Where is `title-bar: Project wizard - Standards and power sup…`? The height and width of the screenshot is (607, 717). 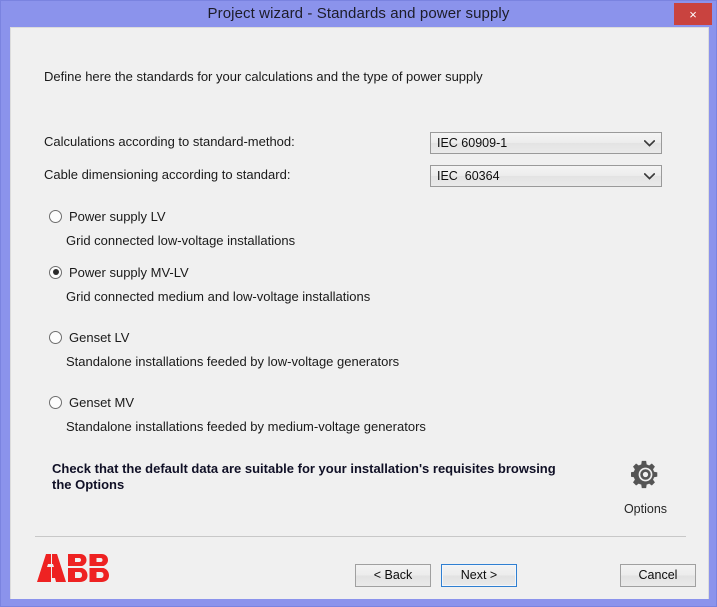
title-bar: Project wizard - Standards and power sup… is located at coordinates (358, 14).